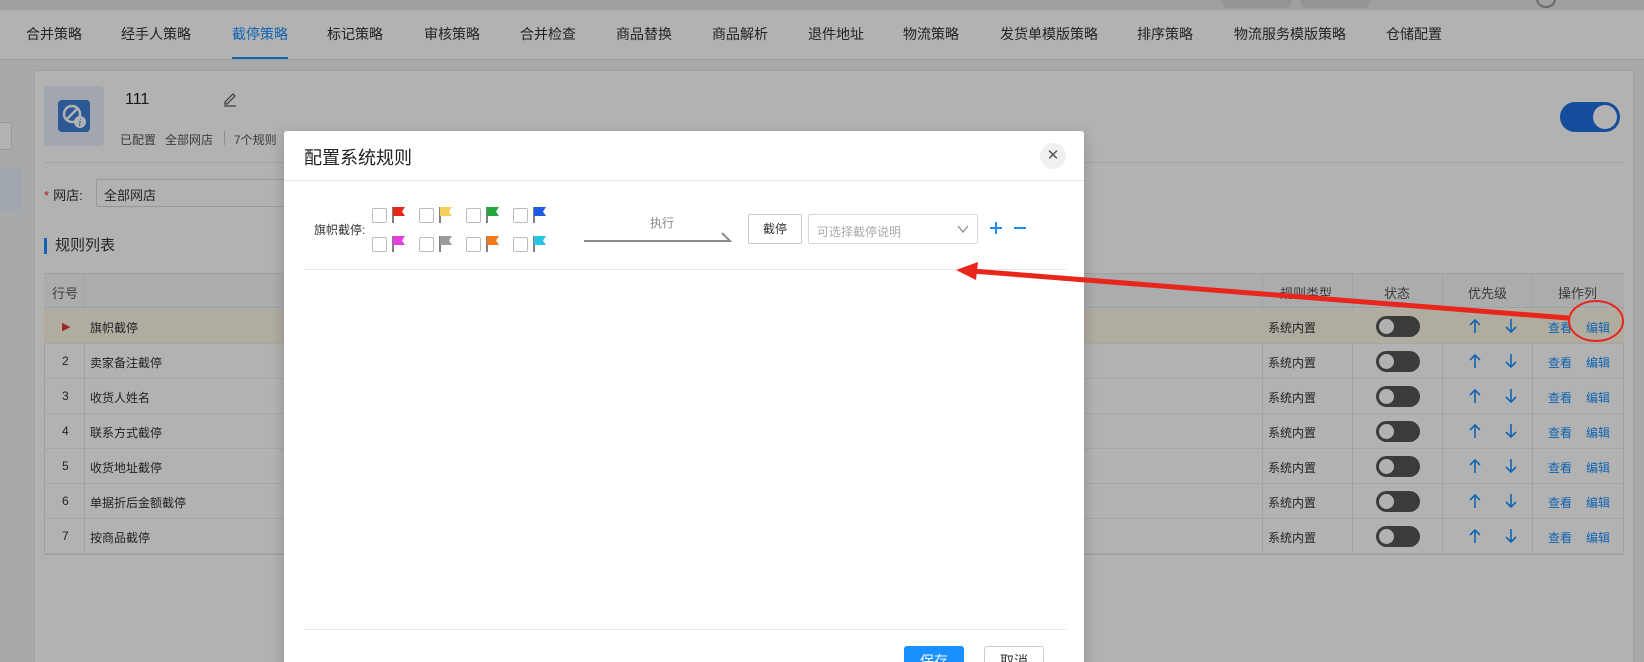 Image resolution: width=1644 pixels, height=662 pixels. I want to click on flag-checkbox-gray, so click(441, 244).